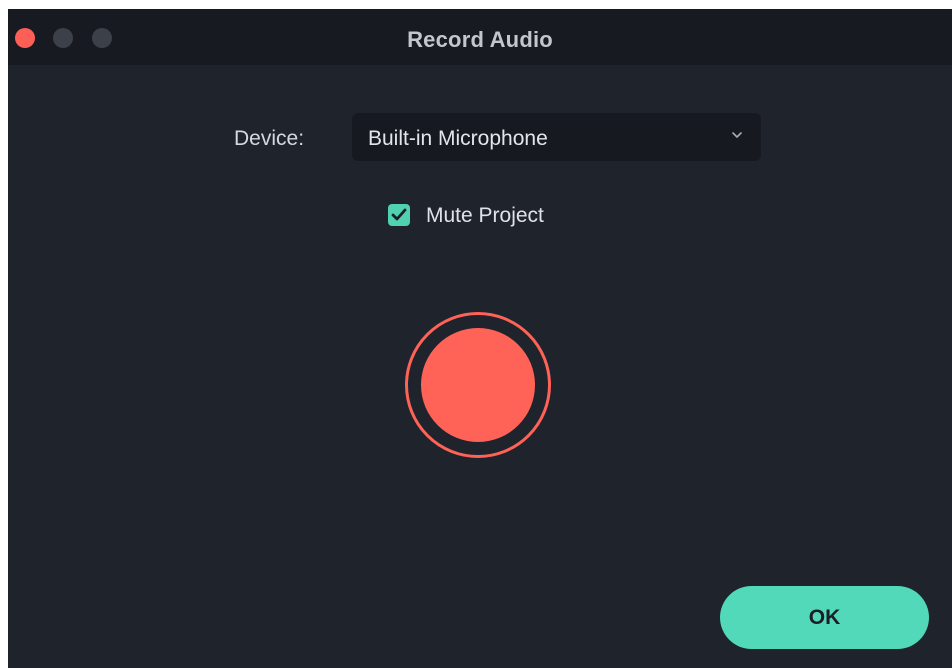 This screenshot has width=952, height=668. Describe the element at coordinates (458, 138) in the screenshot. I see `device-selected-value: Built-in Microphone` at that location.